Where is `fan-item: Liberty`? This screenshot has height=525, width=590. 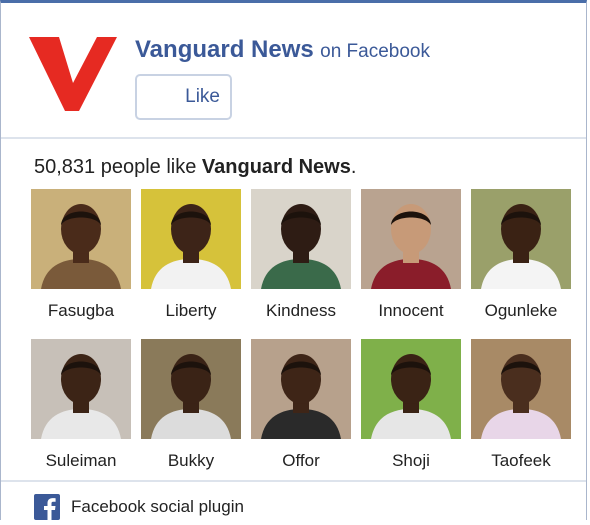
fan-item: Liberty is located at coordinates (191, 255).